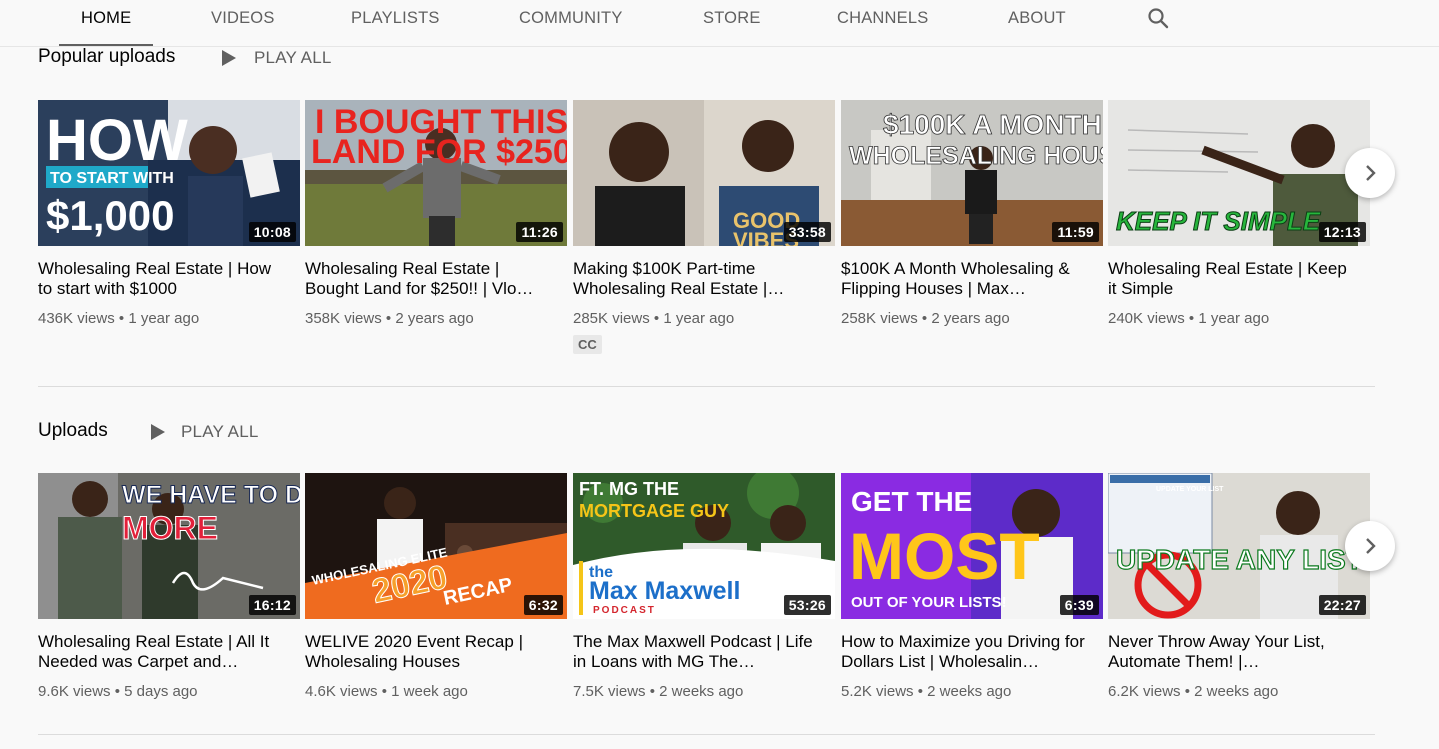 This screenshot has width=1439, height=749. I want to click on thumb-text: HOW, so click(117, 140).